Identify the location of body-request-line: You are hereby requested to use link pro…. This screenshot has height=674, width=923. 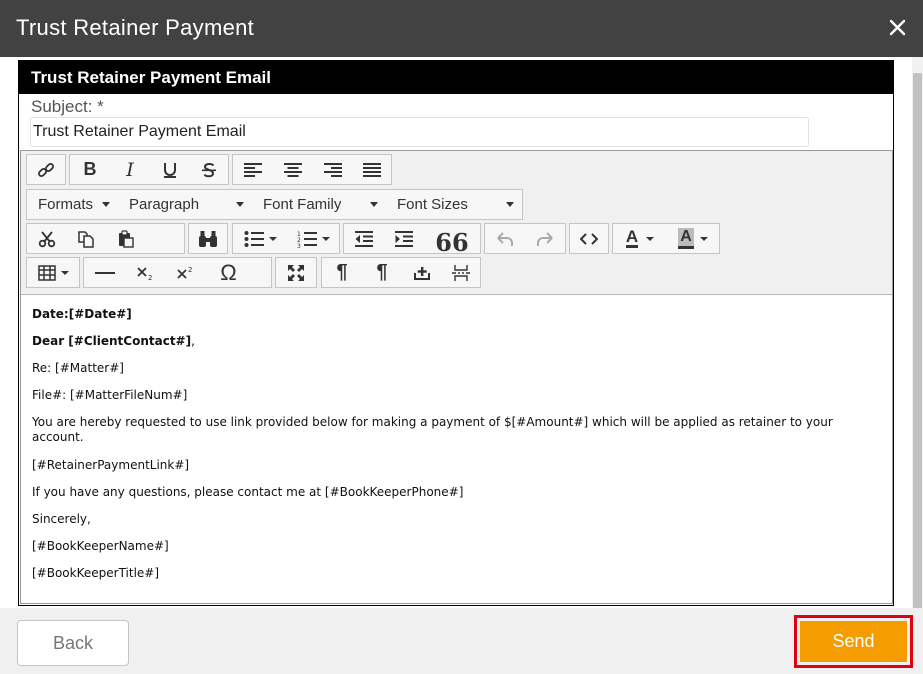
(432, 429).